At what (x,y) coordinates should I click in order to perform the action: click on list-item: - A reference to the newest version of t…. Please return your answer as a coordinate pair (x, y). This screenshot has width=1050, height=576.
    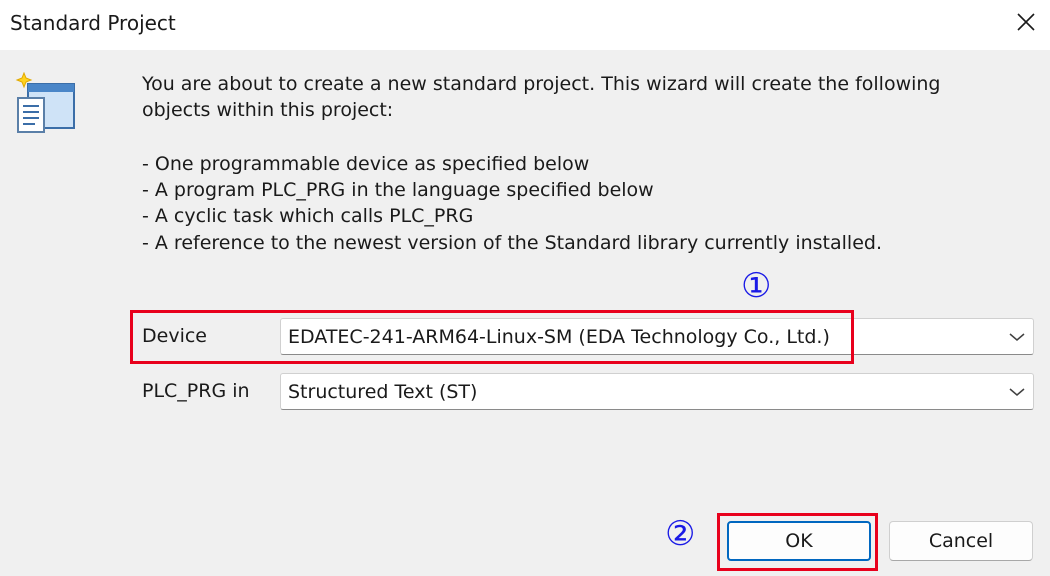
    Looking at the image, I should click on (512, 243).